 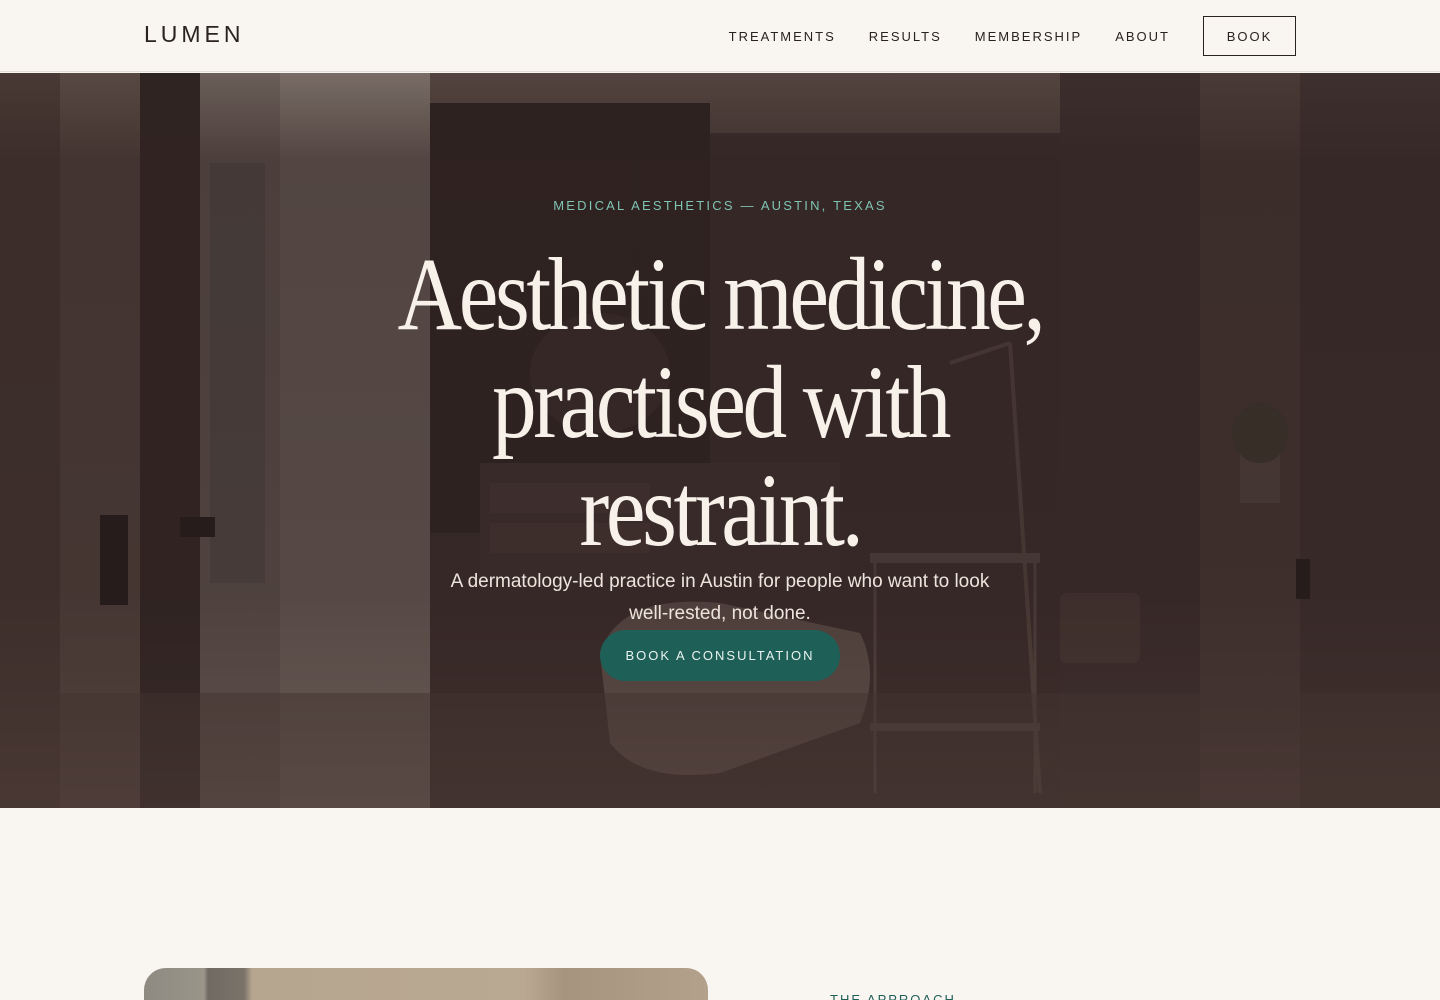 What do you see at coordinates (426, 984) in the screenshot?
I see `approach-image` at bounding box center [426, 984].